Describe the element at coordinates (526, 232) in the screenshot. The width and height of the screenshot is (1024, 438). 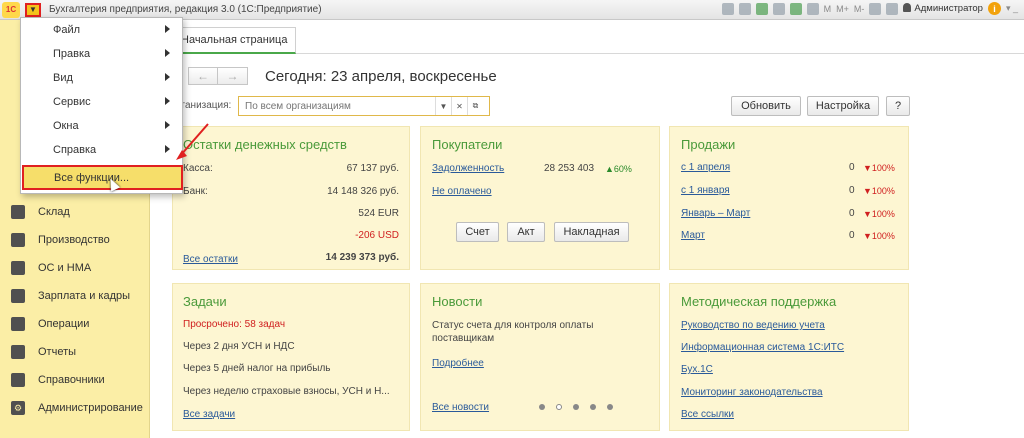
I see `act-button: Акт` at that location.